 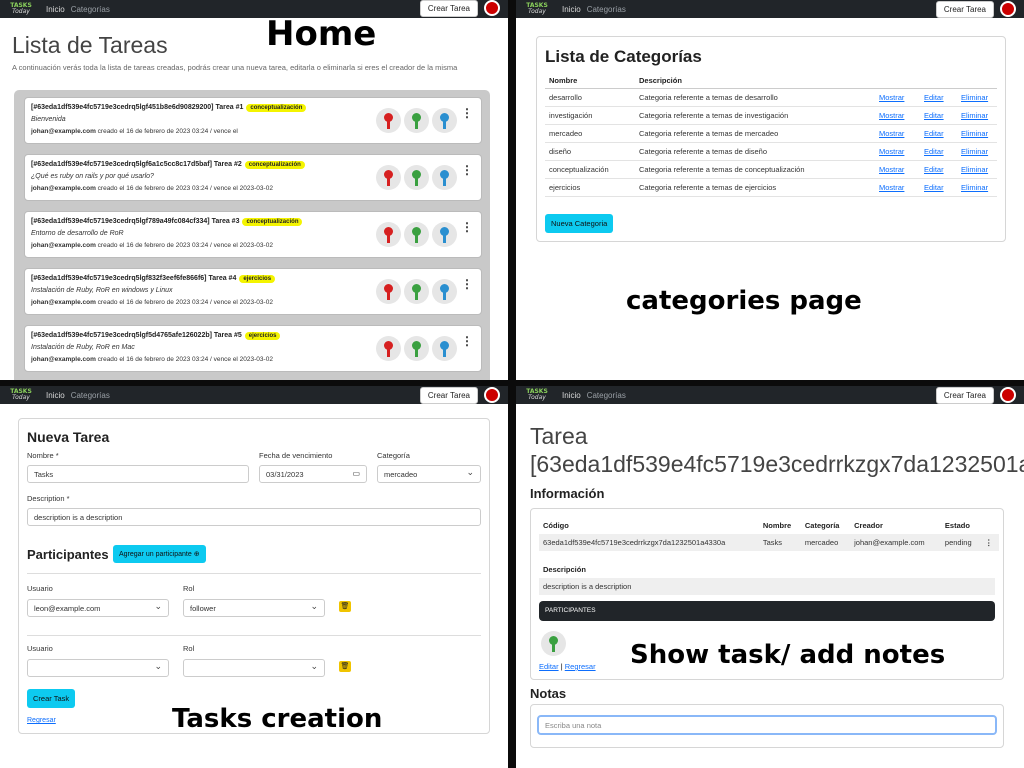 I want to click on due-date-input: 03/31/2023 ▭, so click(x=313, y=474).